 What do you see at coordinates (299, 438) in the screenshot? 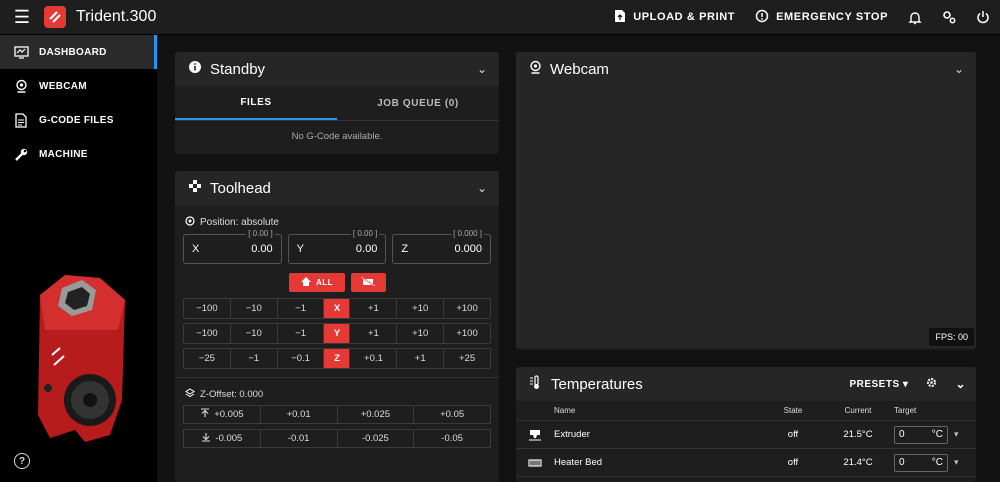
I see `z-offset-down-0-01: -0.01` at bounding box center [299, 438].